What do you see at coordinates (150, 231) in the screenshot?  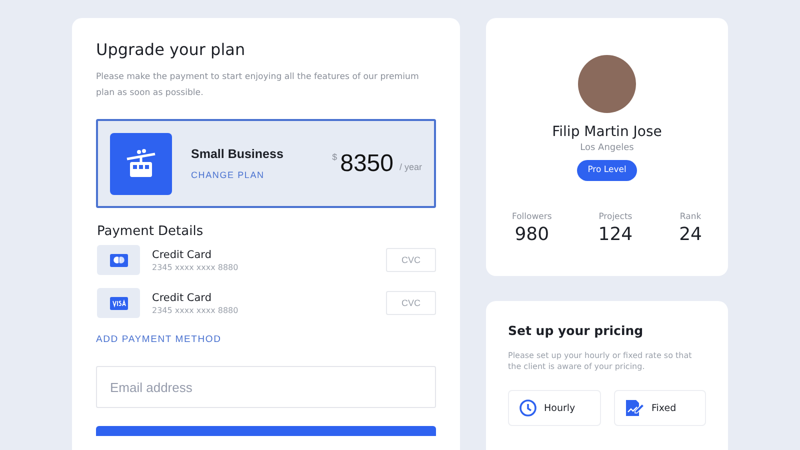 I see `section-title: Payment Details` at bounding box center [150, 231].